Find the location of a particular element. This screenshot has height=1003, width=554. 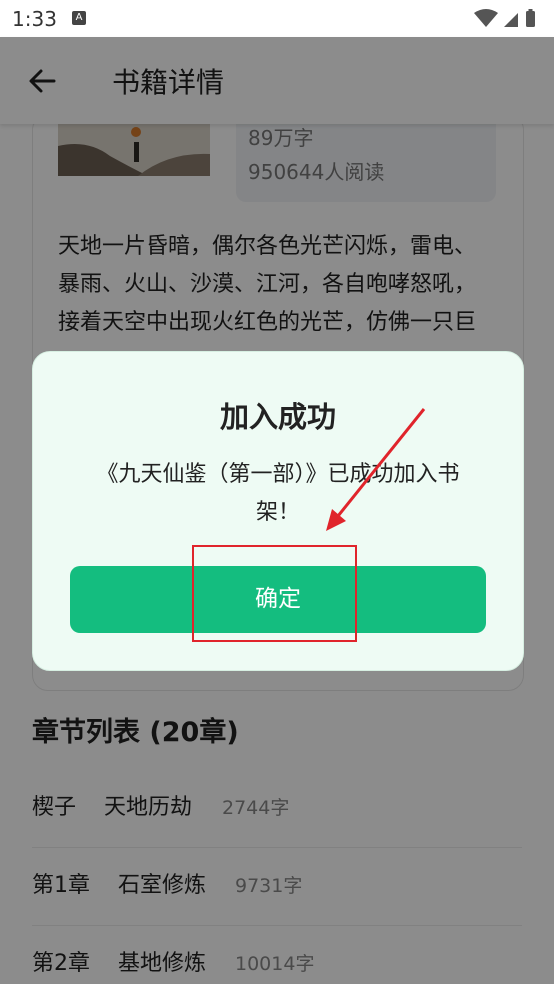

wifi-signal-battery-icon is located at coordinates (504, 18).